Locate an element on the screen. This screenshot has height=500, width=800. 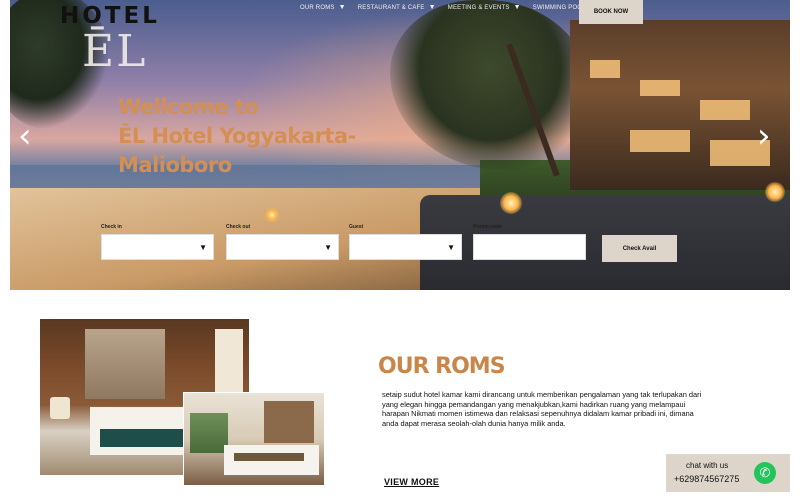
check-in-field: Check in ▼ is located at coordinates (157, 242).